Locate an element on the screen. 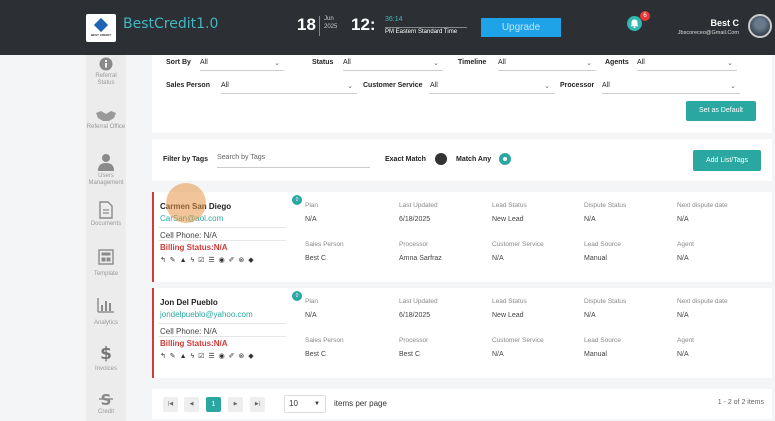 This screenshot has height=421, width=775. date-month-year: Jun 2025 is located at coordinates (330, 23).